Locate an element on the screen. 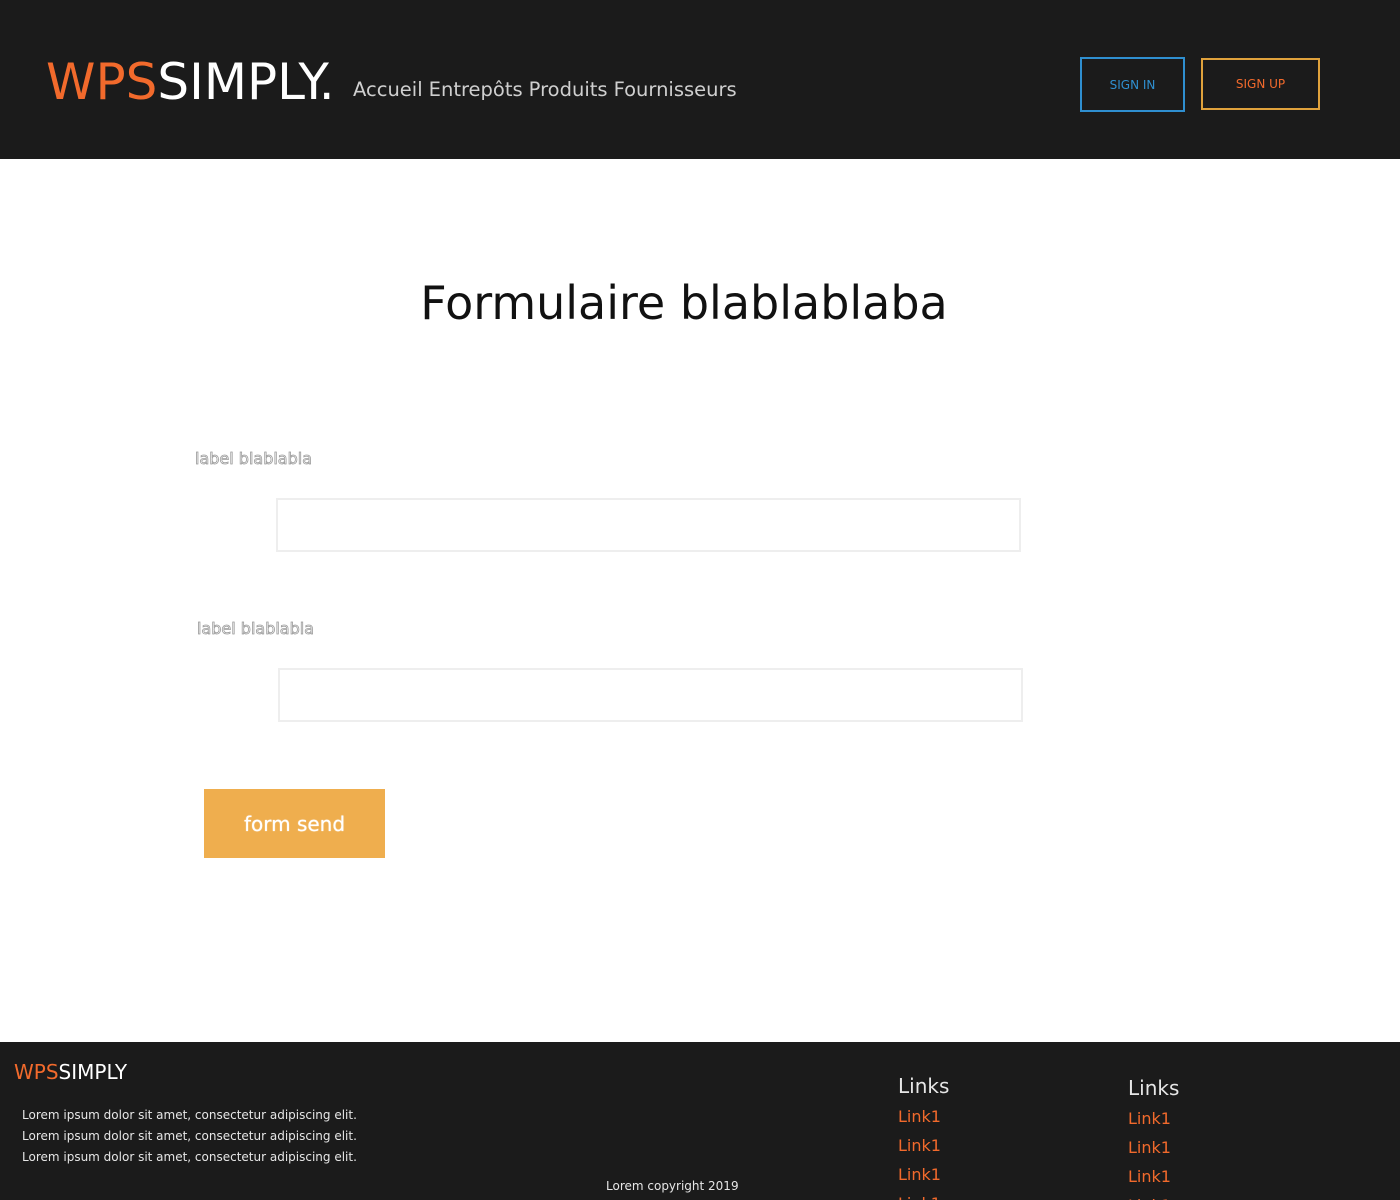 This screenshot has width=1400, height=1200. footer-links-column-2: Links Link1 Link1 Link1 Link1 is located at coordinates (1153, 1137).